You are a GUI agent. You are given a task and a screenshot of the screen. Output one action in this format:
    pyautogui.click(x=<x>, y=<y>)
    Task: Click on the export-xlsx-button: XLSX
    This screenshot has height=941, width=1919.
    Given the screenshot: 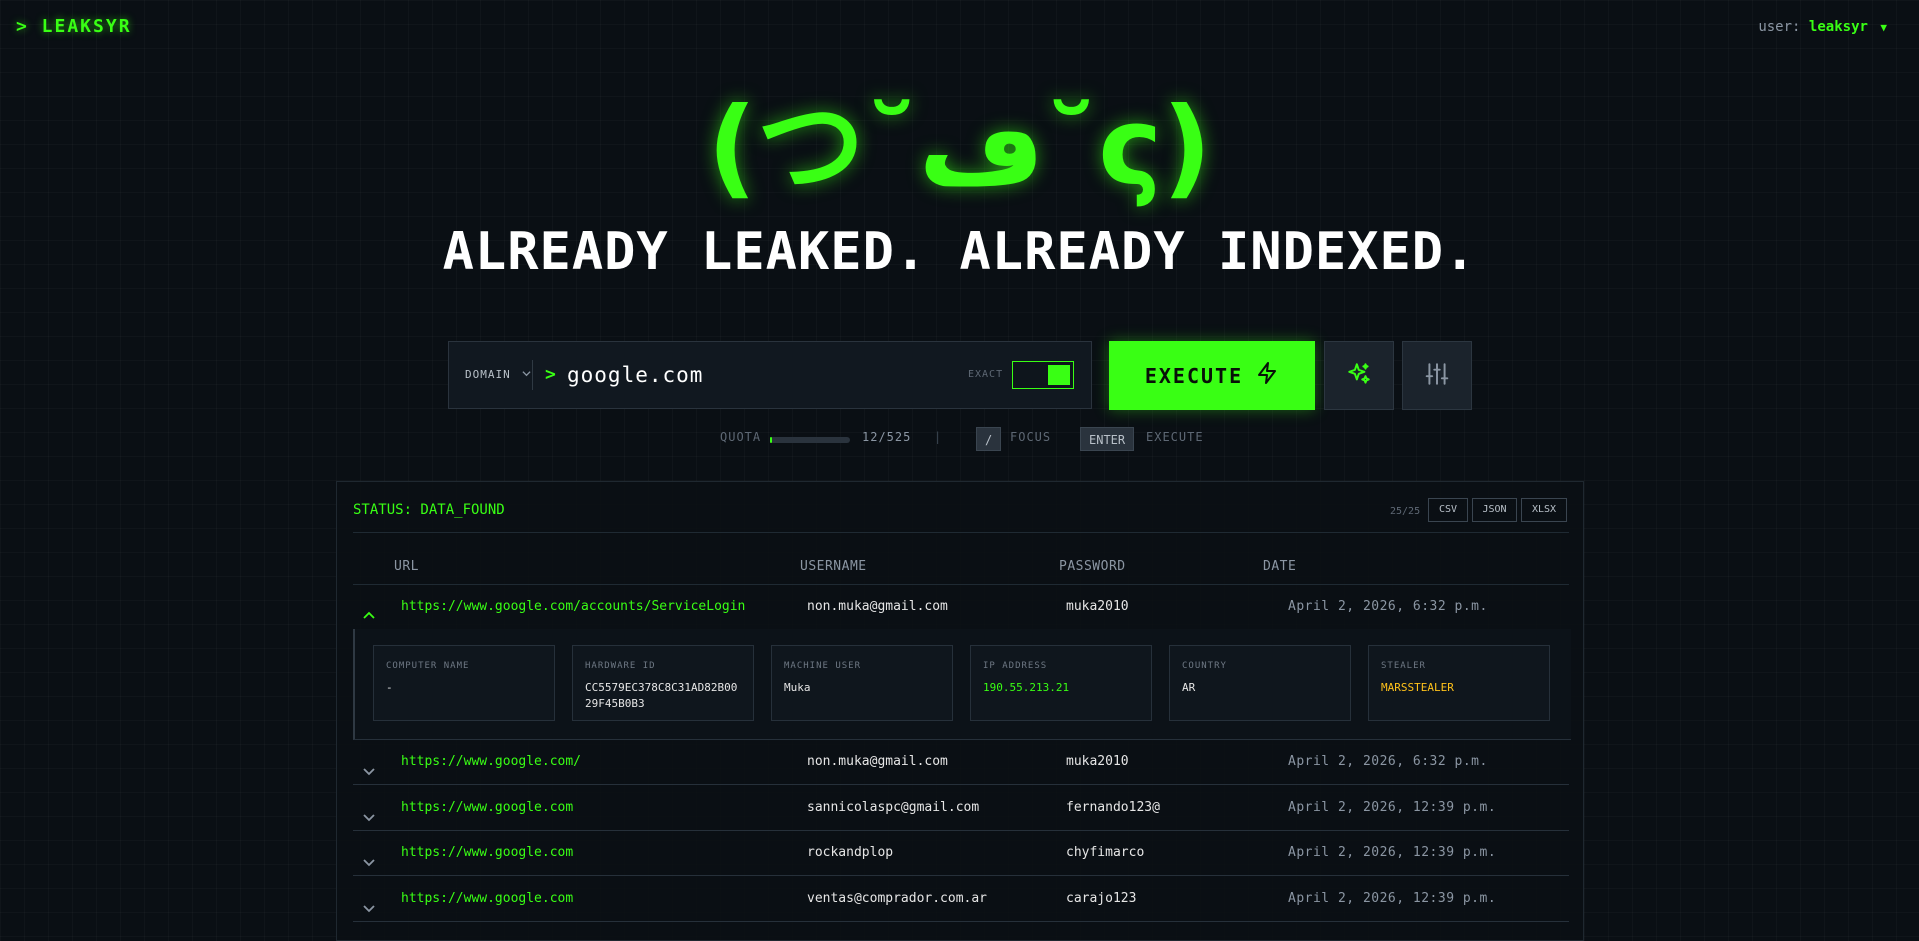 What is the action you would take?
    pyautogui.click(x=1544, y=510)
    